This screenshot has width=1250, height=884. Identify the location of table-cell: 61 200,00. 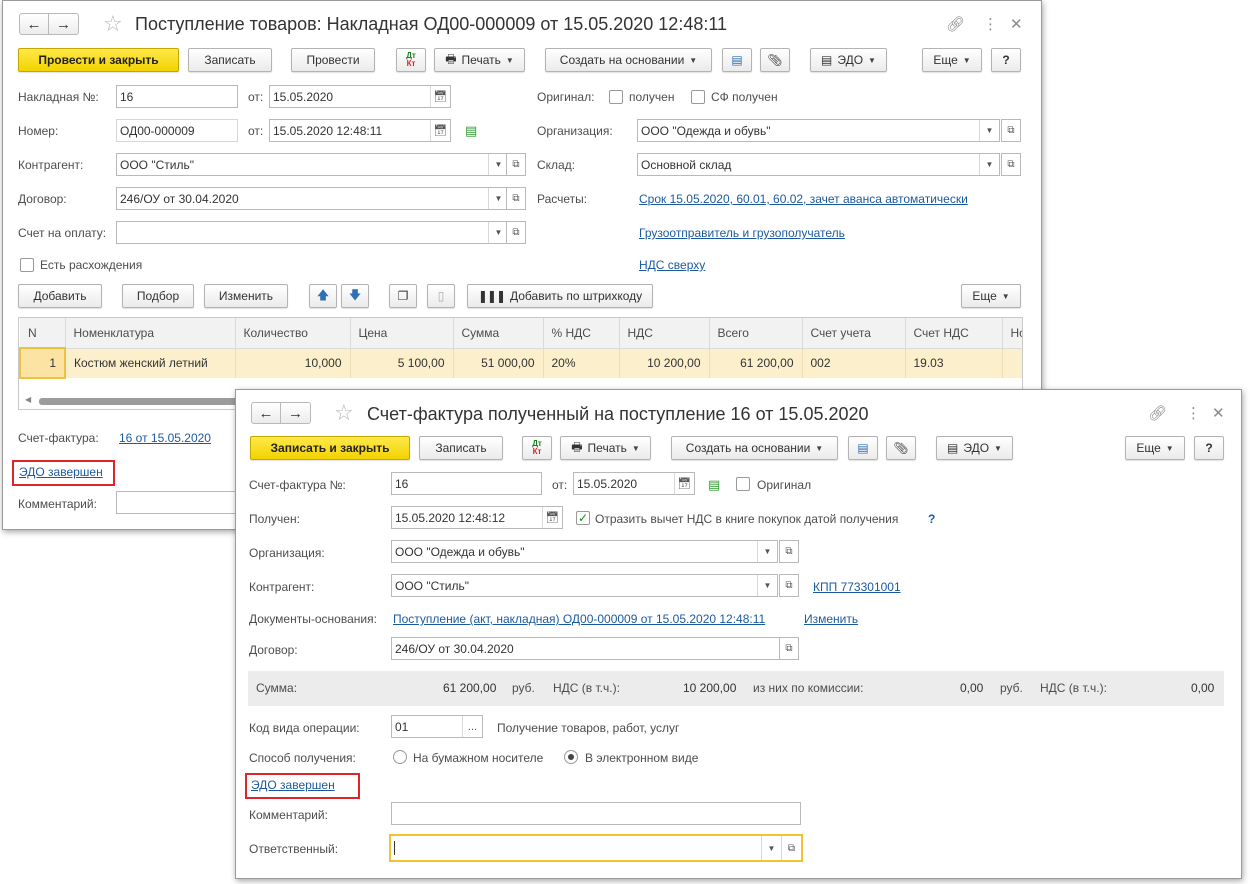
(756, 363).